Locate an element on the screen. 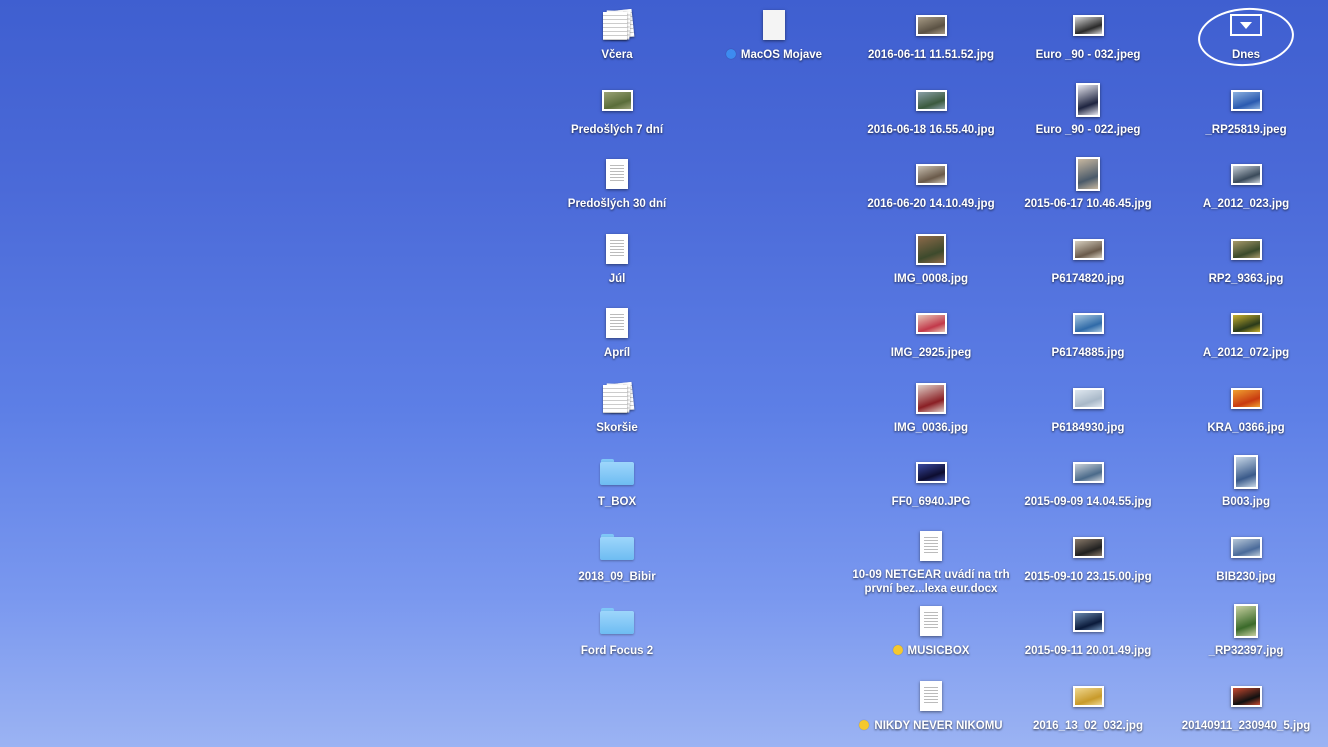  desktop-item-name: NIKDY NEVER NIKOMU is located at coordinates (938, 726).